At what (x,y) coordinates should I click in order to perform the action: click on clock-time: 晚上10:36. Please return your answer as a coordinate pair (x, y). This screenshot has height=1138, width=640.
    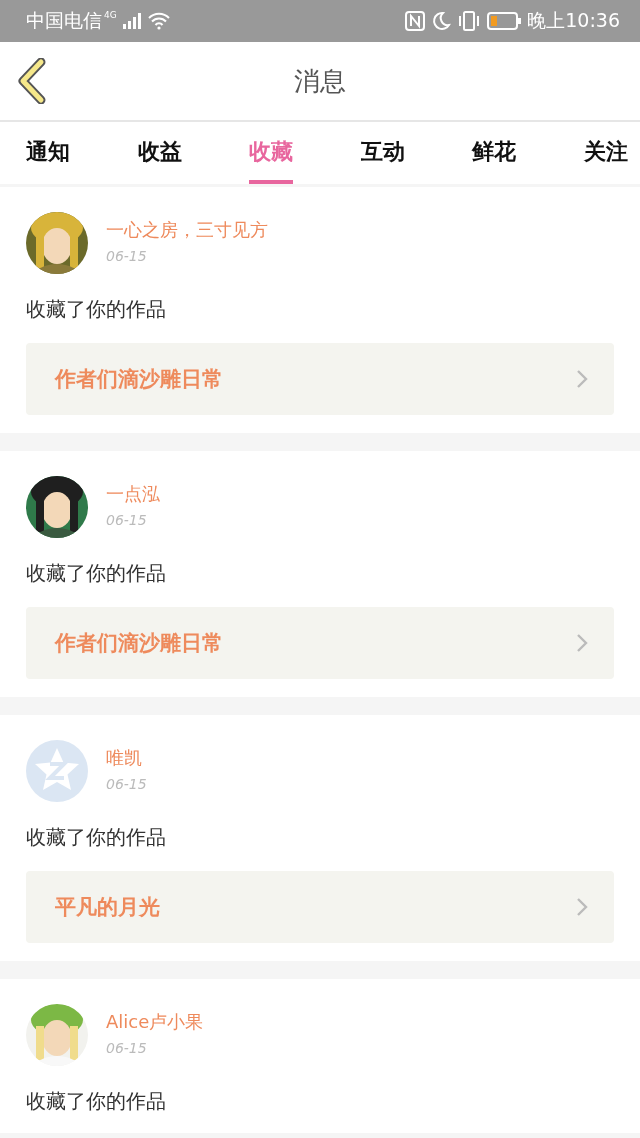
    Looking at the image, I should click on (573, 20).